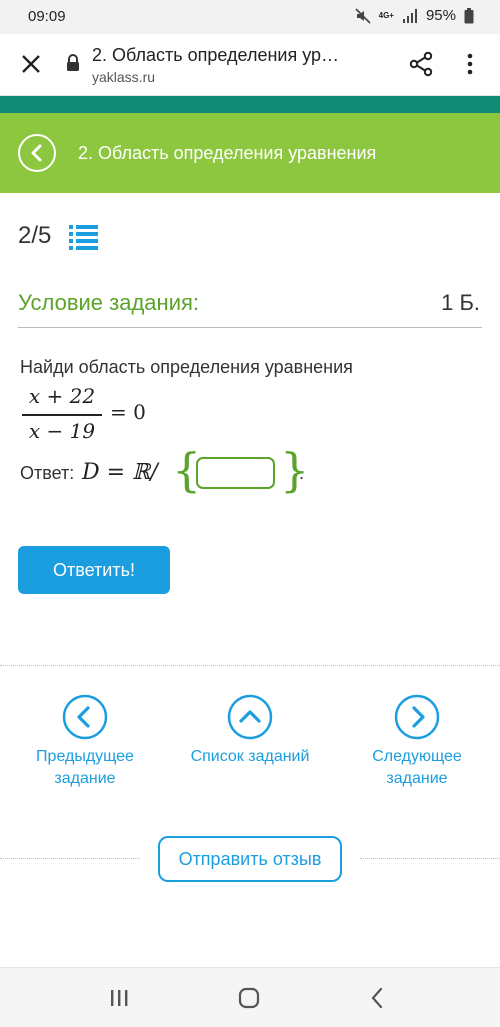 Image resolution: width=500 pixels, height=1027 pixels. What do you see at coordinates (417, 717) in the screenshot?
I see `chevron-right-icon` at bounding box center [417, 717].